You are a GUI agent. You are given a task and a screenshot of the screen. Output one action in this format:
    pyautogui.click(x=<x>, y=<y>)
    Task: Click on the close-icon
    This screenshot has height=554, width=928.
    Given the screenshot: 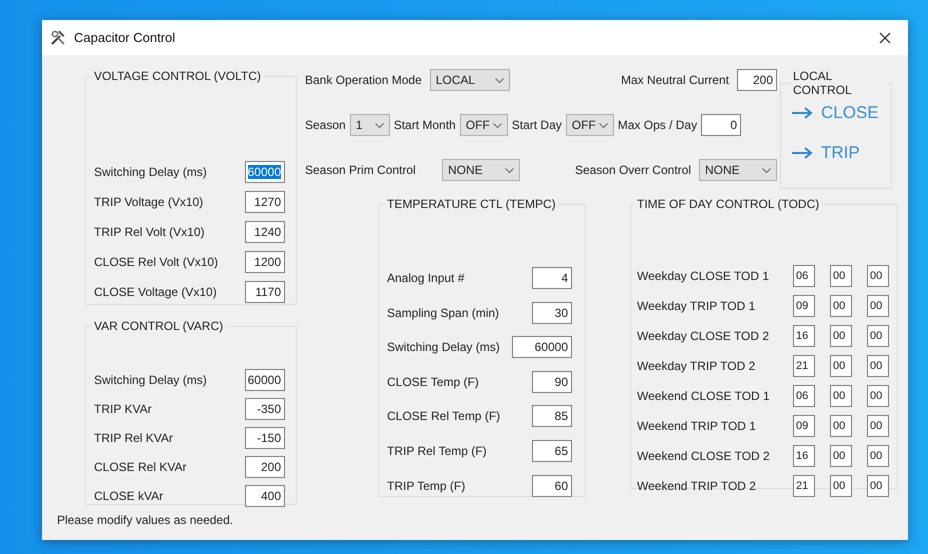 What is the action you would take?
    pyautogui.click(x=885, y=38)
    